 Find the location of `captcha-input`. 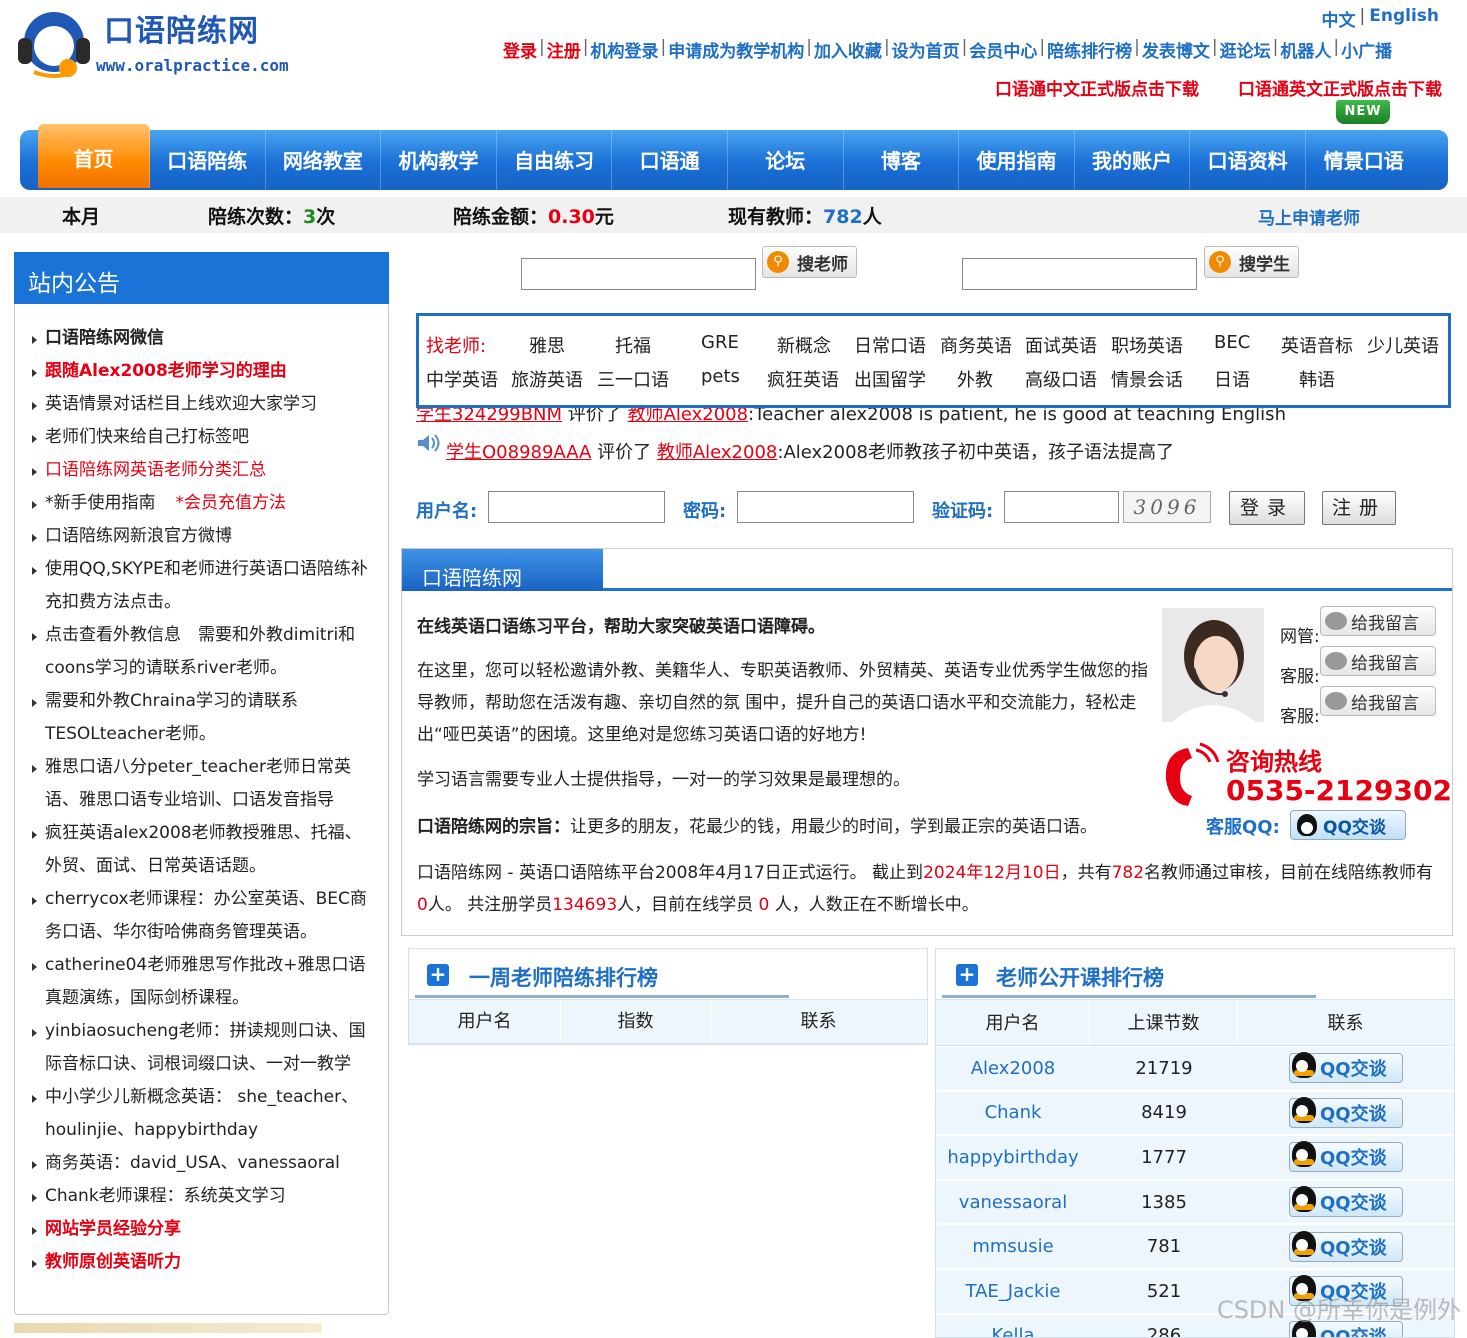

captcha-input is located at coordinates (1061, 507).